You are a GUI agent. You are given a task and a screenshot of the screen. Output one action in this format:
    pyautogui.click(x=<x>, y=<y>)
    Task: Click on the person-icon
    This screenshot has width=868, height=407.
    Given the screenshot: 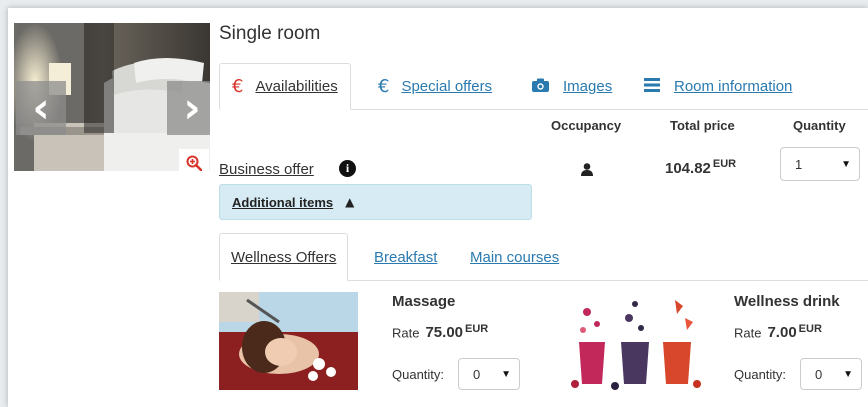 What is the action you would take?
    pyautogui.click(x=587, y=172)
    